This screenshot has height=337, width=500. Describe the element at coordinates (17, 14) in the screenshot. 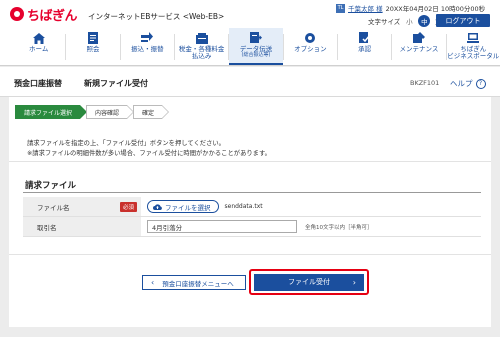

I see `logo-mark-icon` at that location.